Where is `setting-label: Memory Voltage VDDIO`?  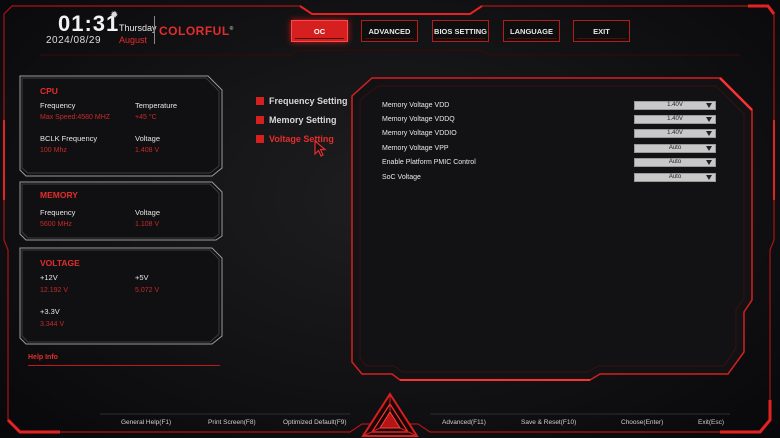 setting-label: Memory Voltage VDDIO is located at coordinates (419, 133).